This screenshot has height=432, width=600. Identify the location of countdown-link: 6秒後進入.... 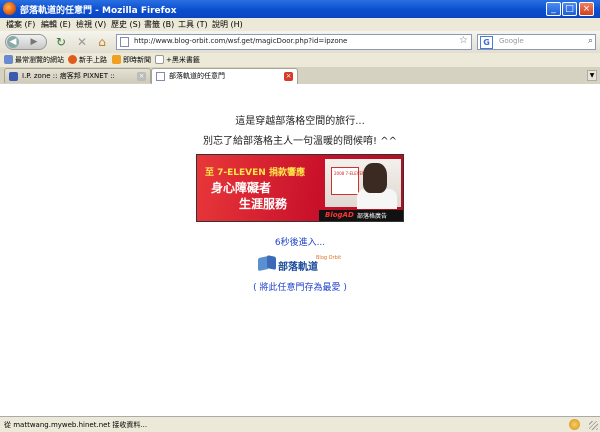
(300, 241).